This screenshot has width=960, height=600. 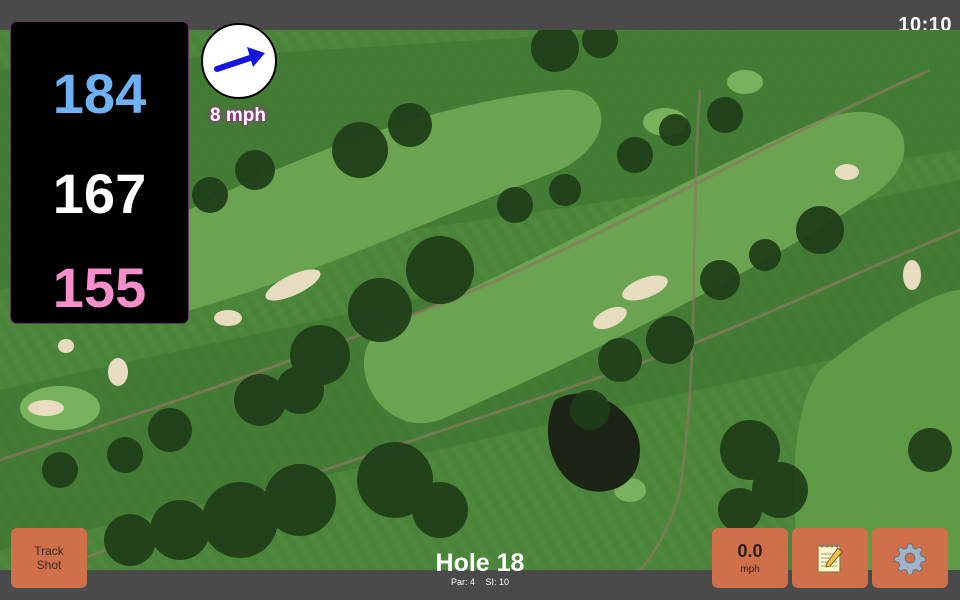 I want to click on gear-icon, so click(x=910, y=558).